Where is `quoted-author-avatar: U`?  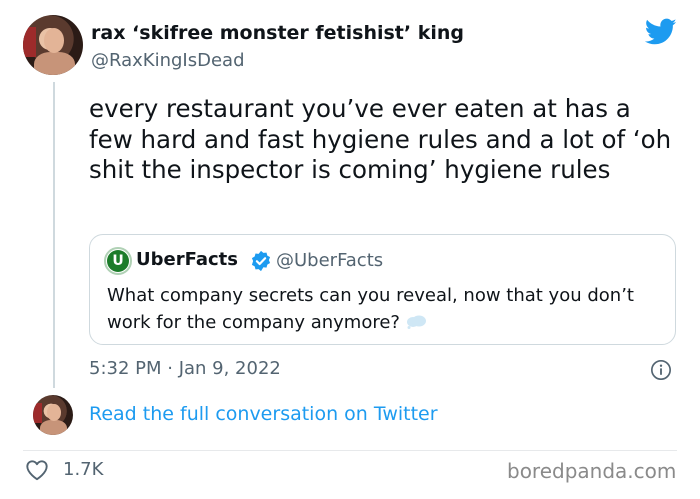 quoted-author-avatar: U is located at coordinates (118, 261).